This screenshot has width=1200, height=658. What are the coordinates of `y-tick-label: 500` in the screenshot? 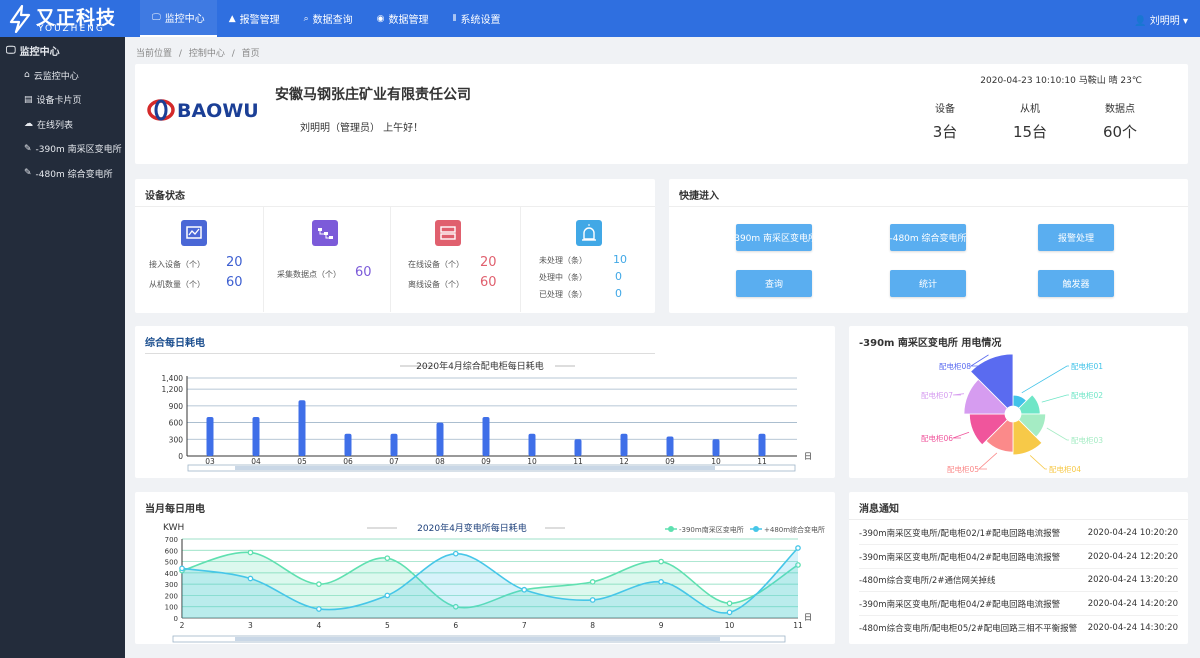 It's located at (171, 563).